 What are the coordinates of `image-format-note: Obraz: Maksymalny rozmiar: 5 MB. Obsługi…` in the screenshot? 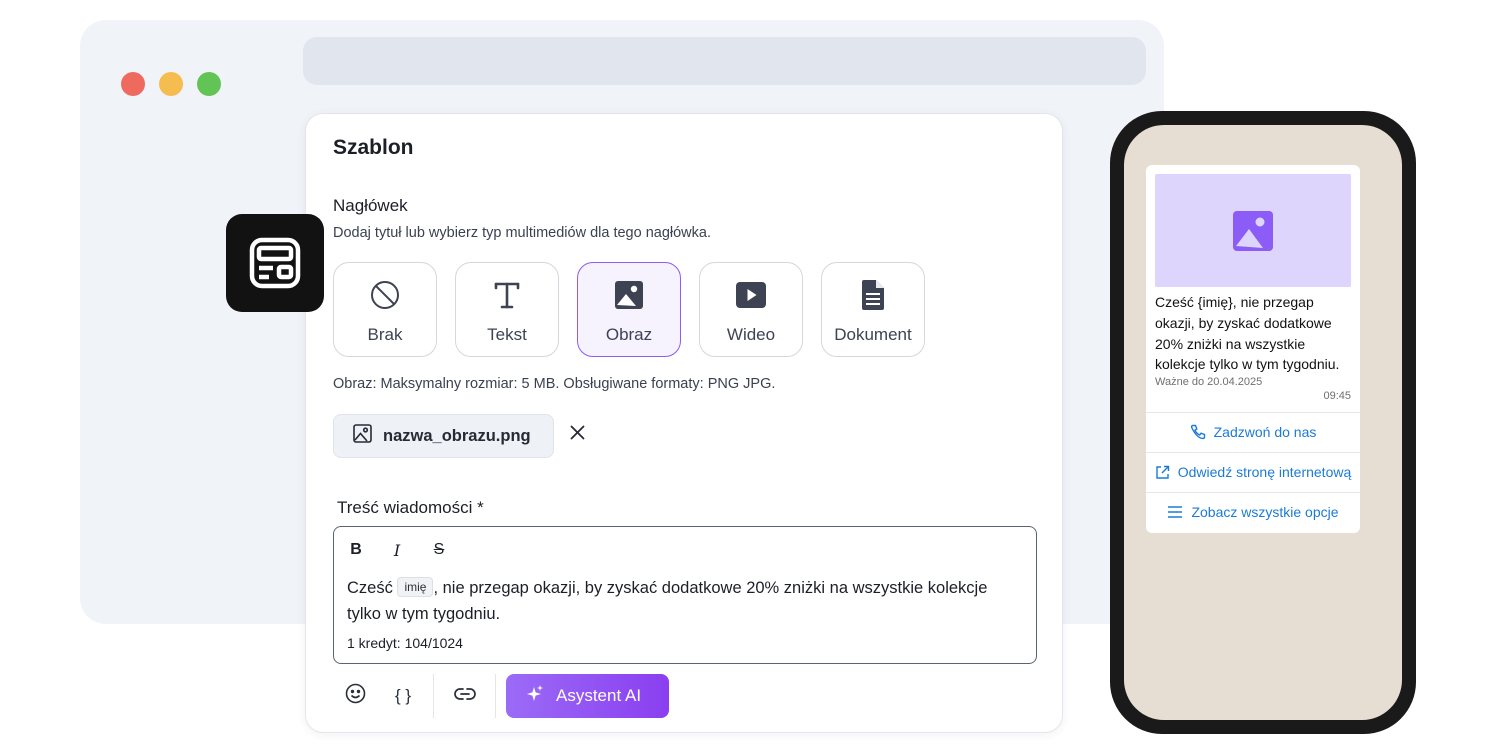 It's located at (554, 384).